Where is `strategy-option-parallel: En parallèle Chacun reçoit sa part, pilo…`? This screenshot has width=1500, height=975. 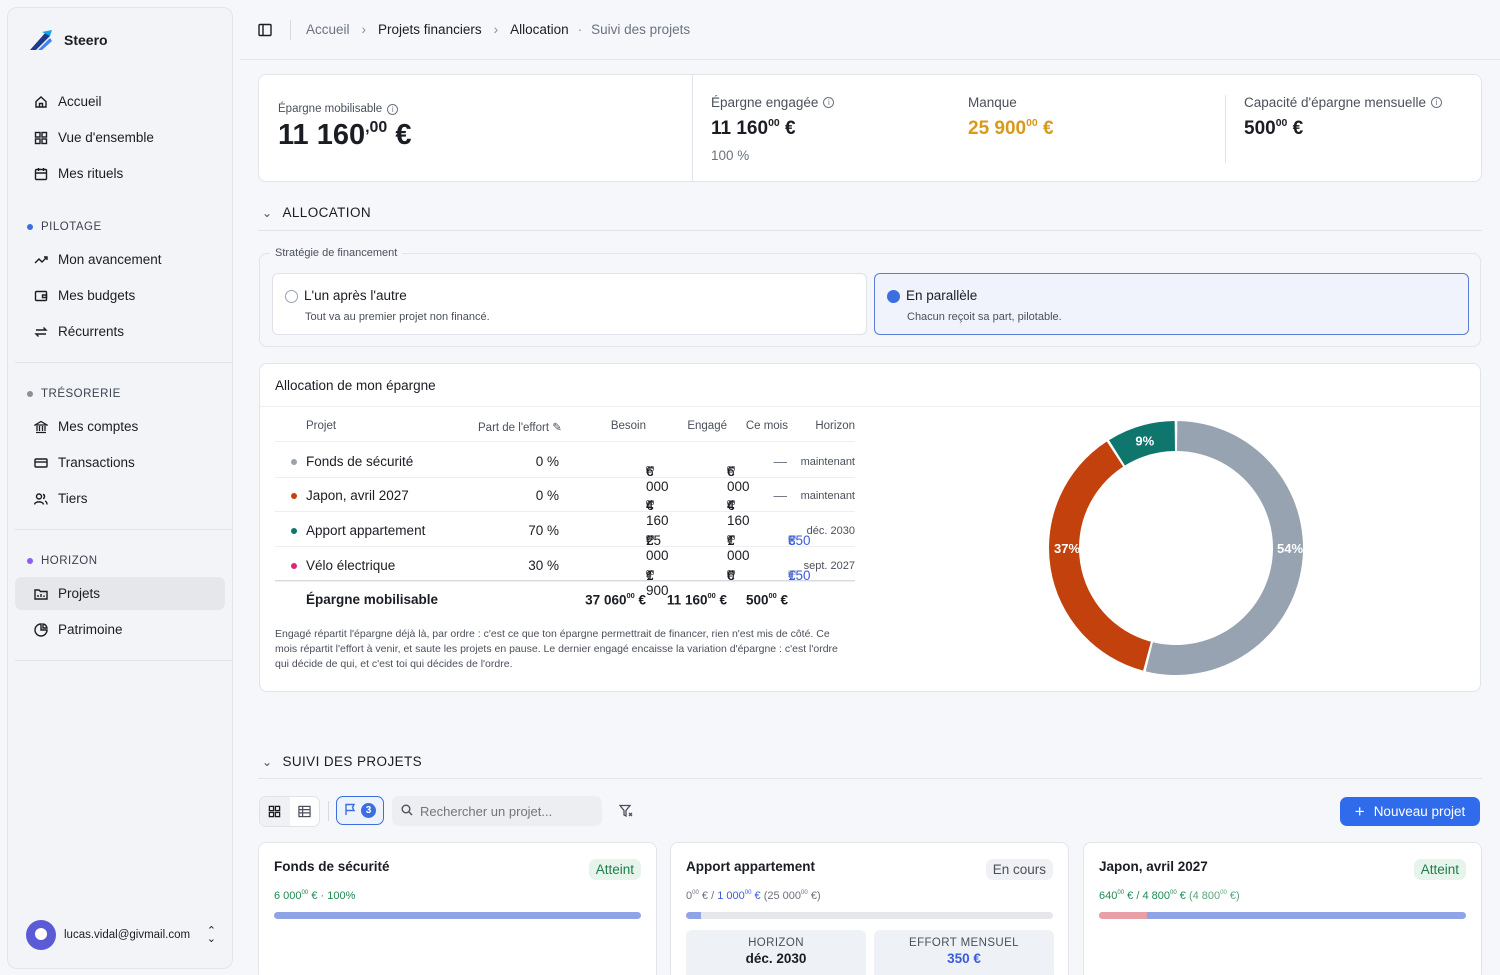
strategy-option-parallel: En parallèle Chacun reçoit sa part, pilo… is located at coordinates (1171, 304).